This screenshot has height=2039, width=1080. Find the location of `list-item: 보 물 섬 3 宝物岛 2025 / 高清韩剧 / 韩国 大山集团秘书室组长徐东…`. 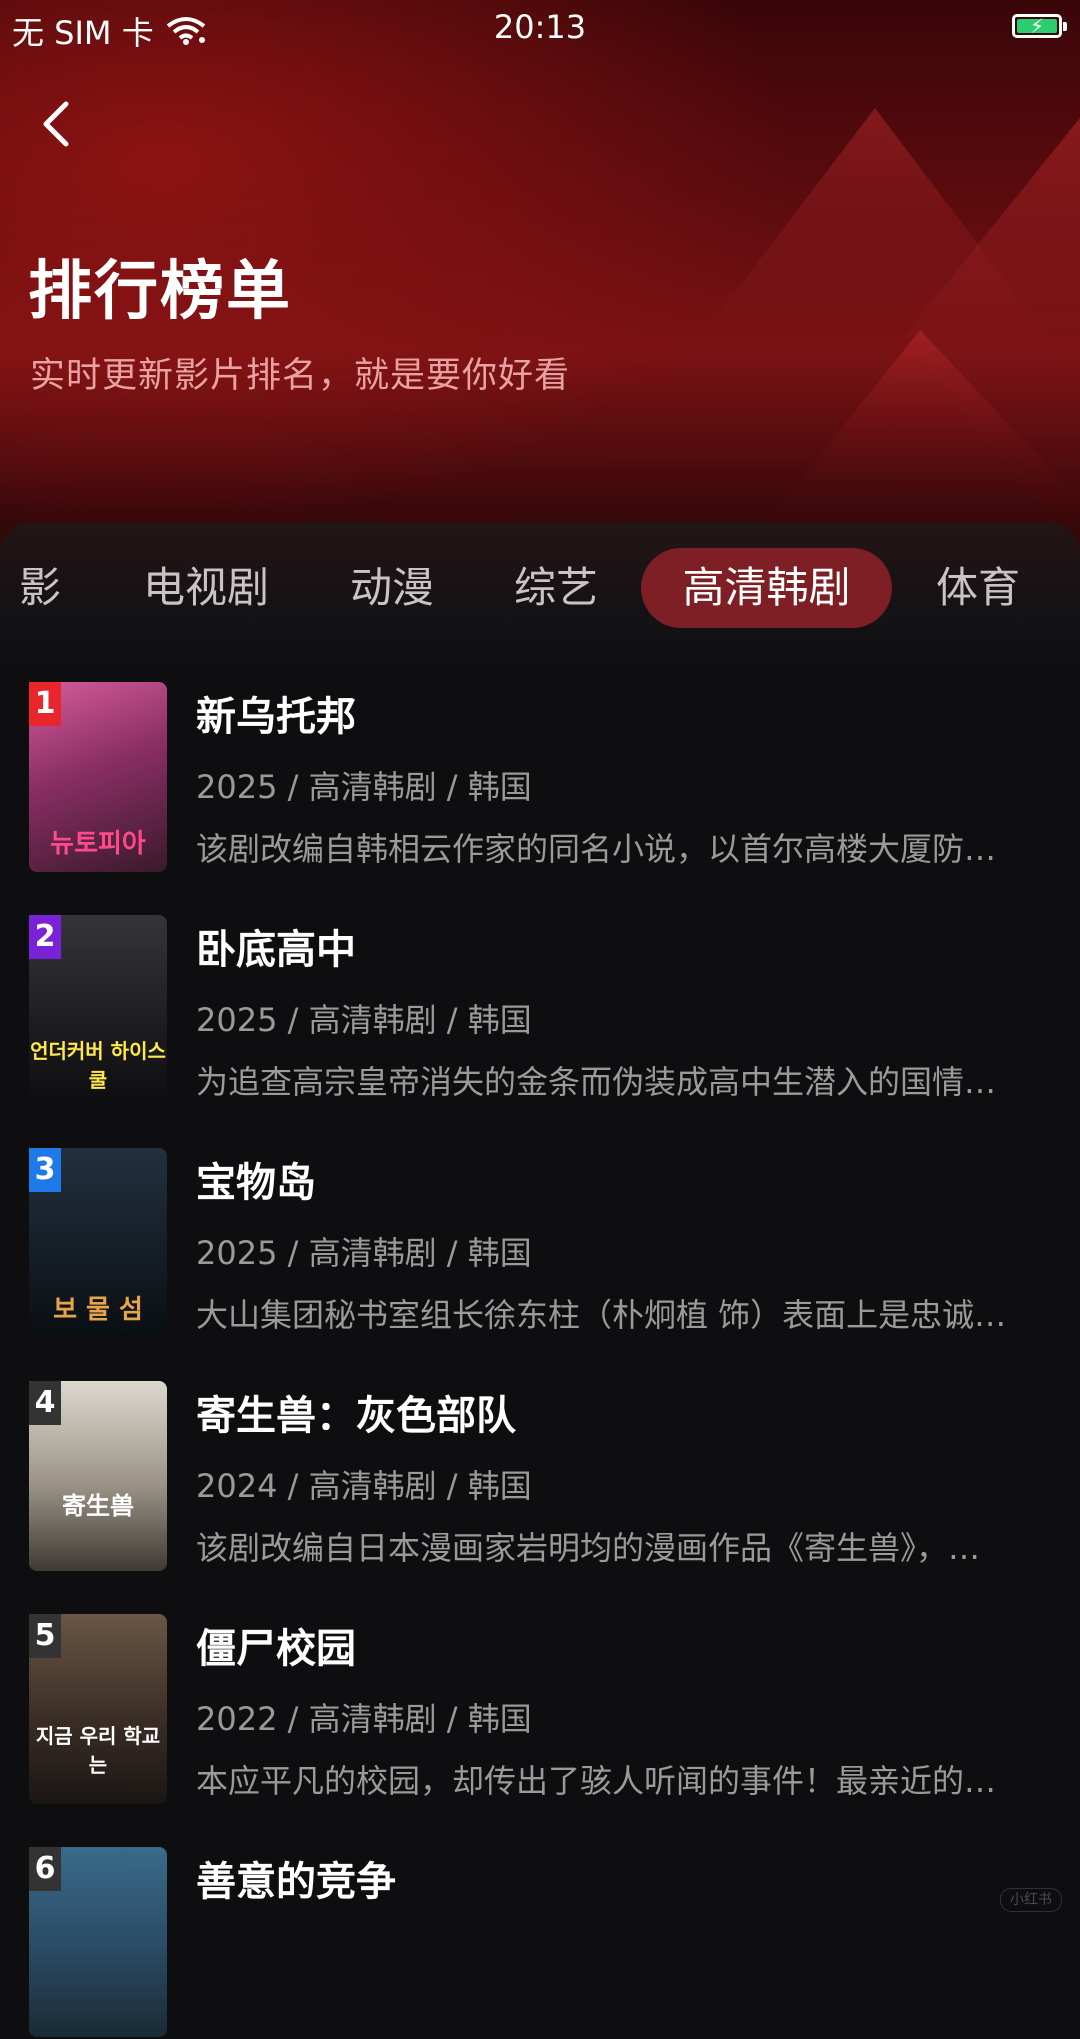

list-item: 보 물 섬 3 宝物岛 2025 / 高清韩剧 / 韩国 大山集团秘书室组长徐东… is located at coordinates (540, 1244).